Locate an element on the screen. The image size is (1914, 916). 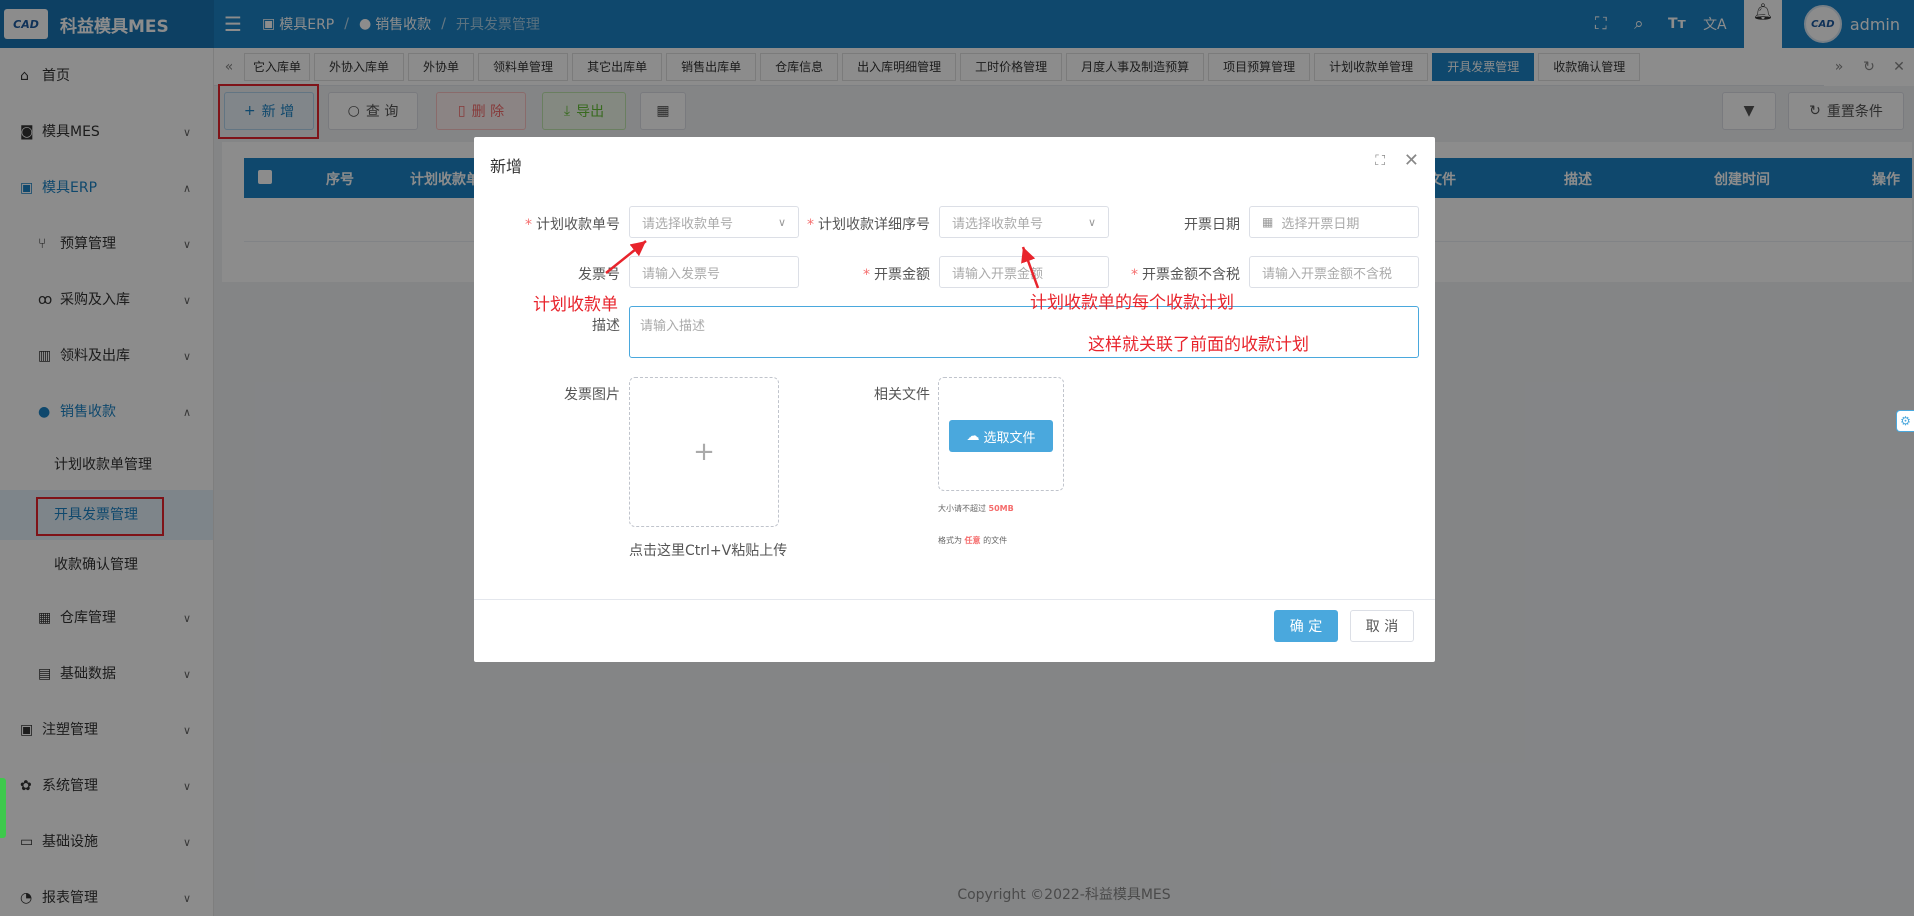
annotation-linked: 这样就关联了前面的收款计划 is located at coordinates (1198, 345).